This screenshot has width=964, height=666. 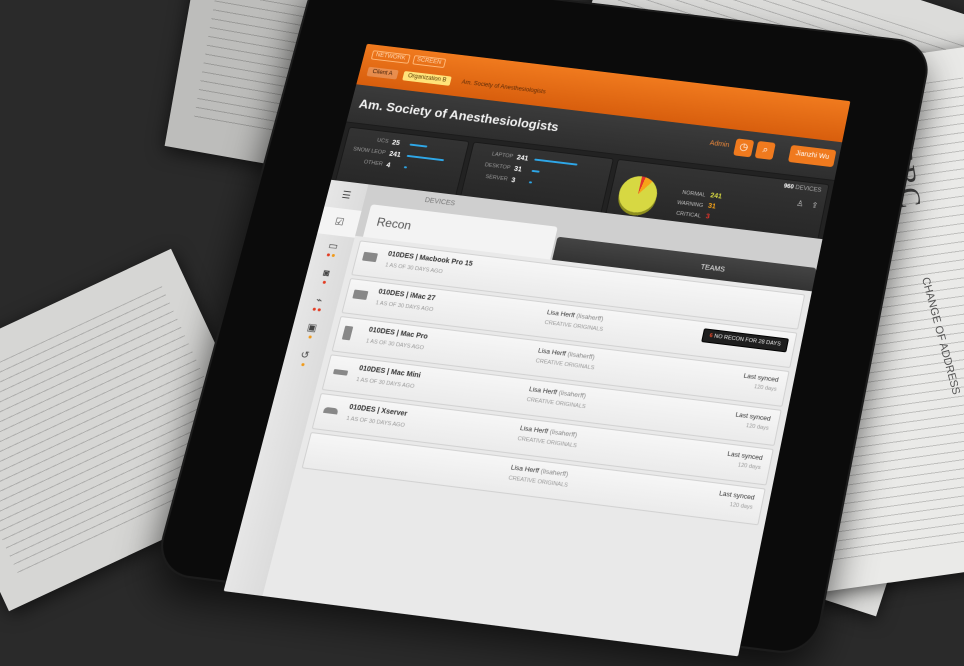 I want to click on tower-icon, so click(x=347, y=333).